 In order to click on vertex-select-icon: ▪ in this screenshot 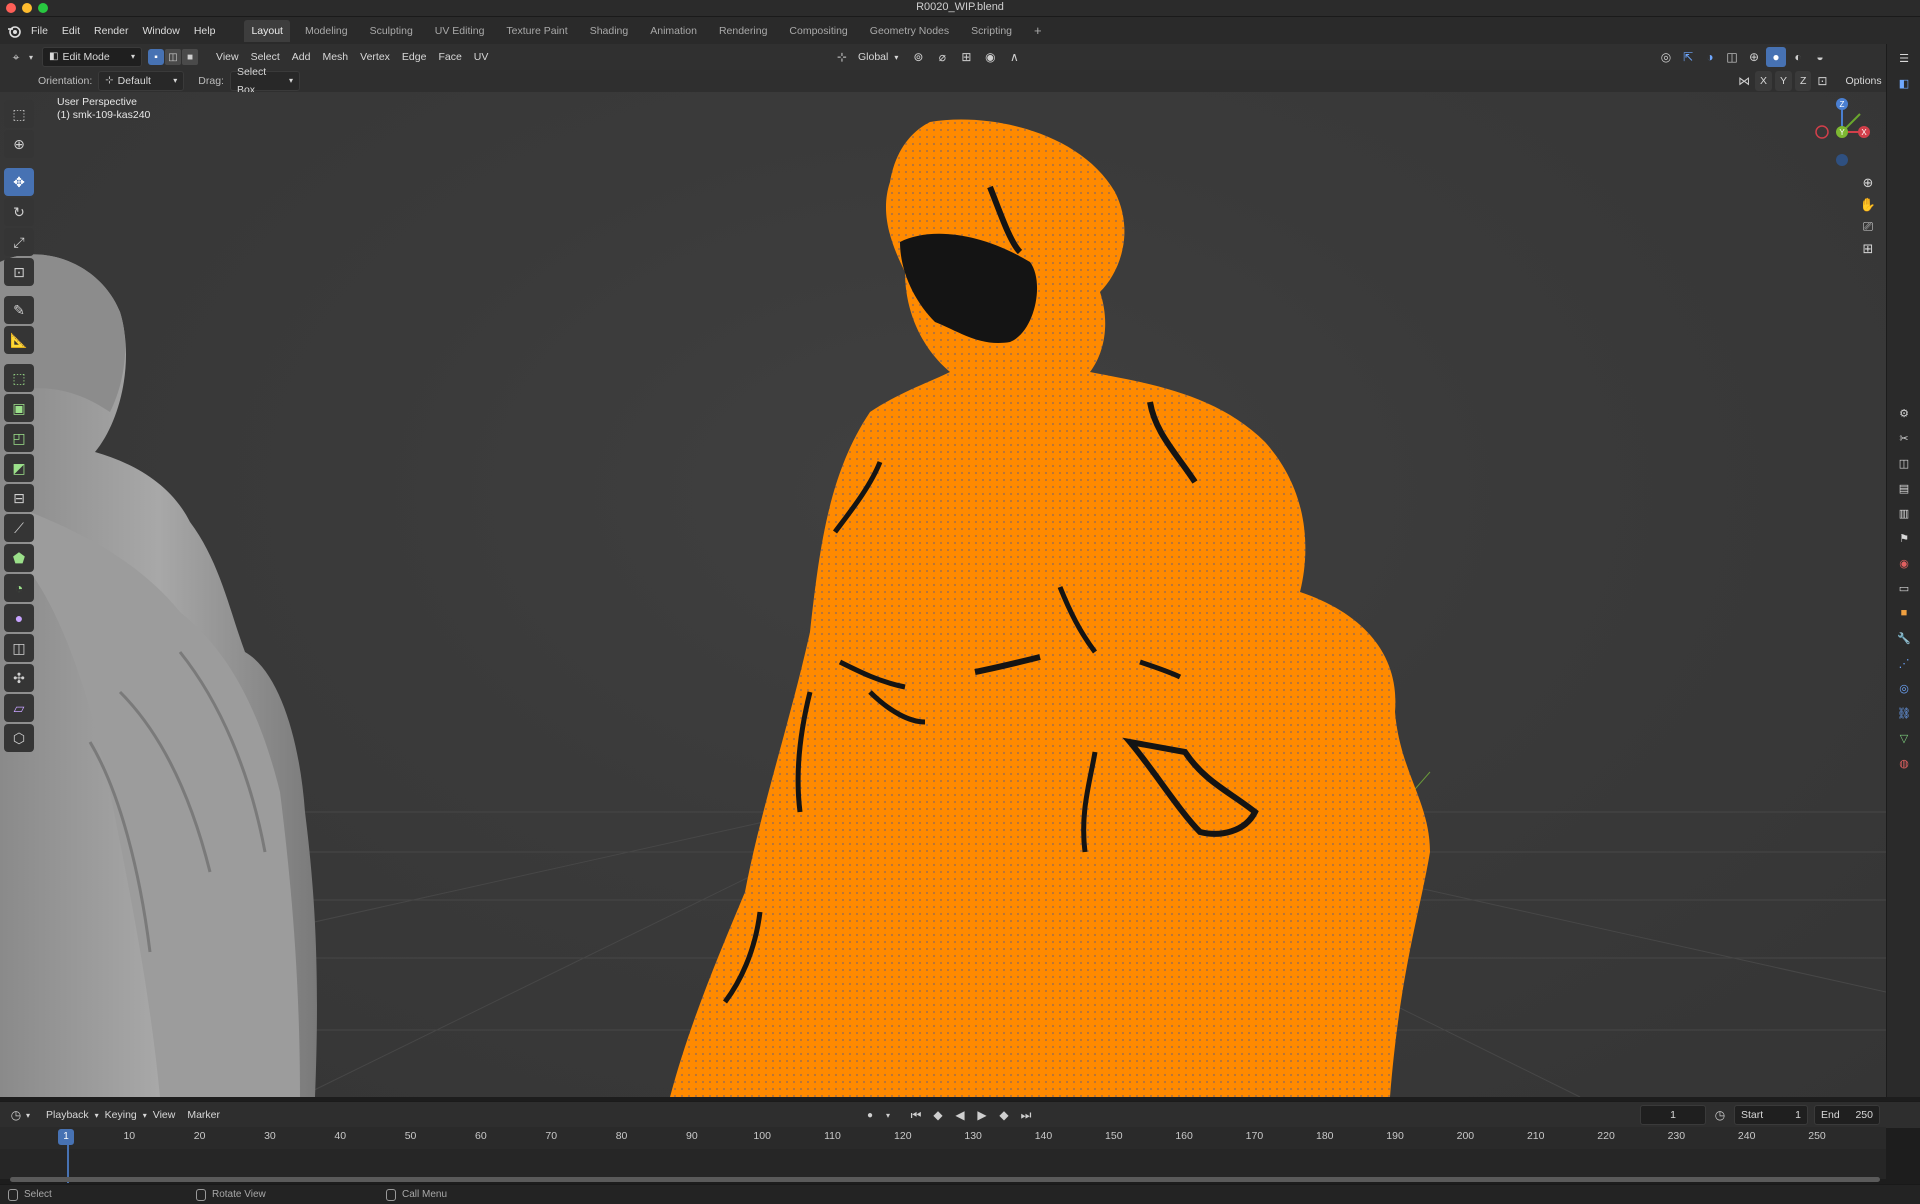, I will do `click(156, 57)`.